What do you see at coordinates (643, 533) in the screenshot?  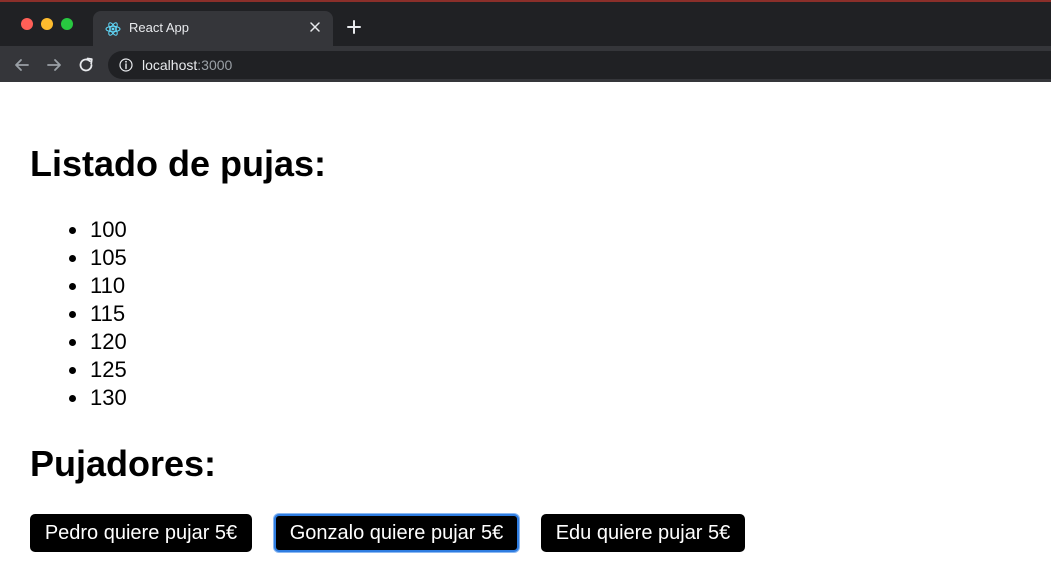 I see `edu-bid-button: Edu quiere pujar 5€` at bounding box center [643, 533].